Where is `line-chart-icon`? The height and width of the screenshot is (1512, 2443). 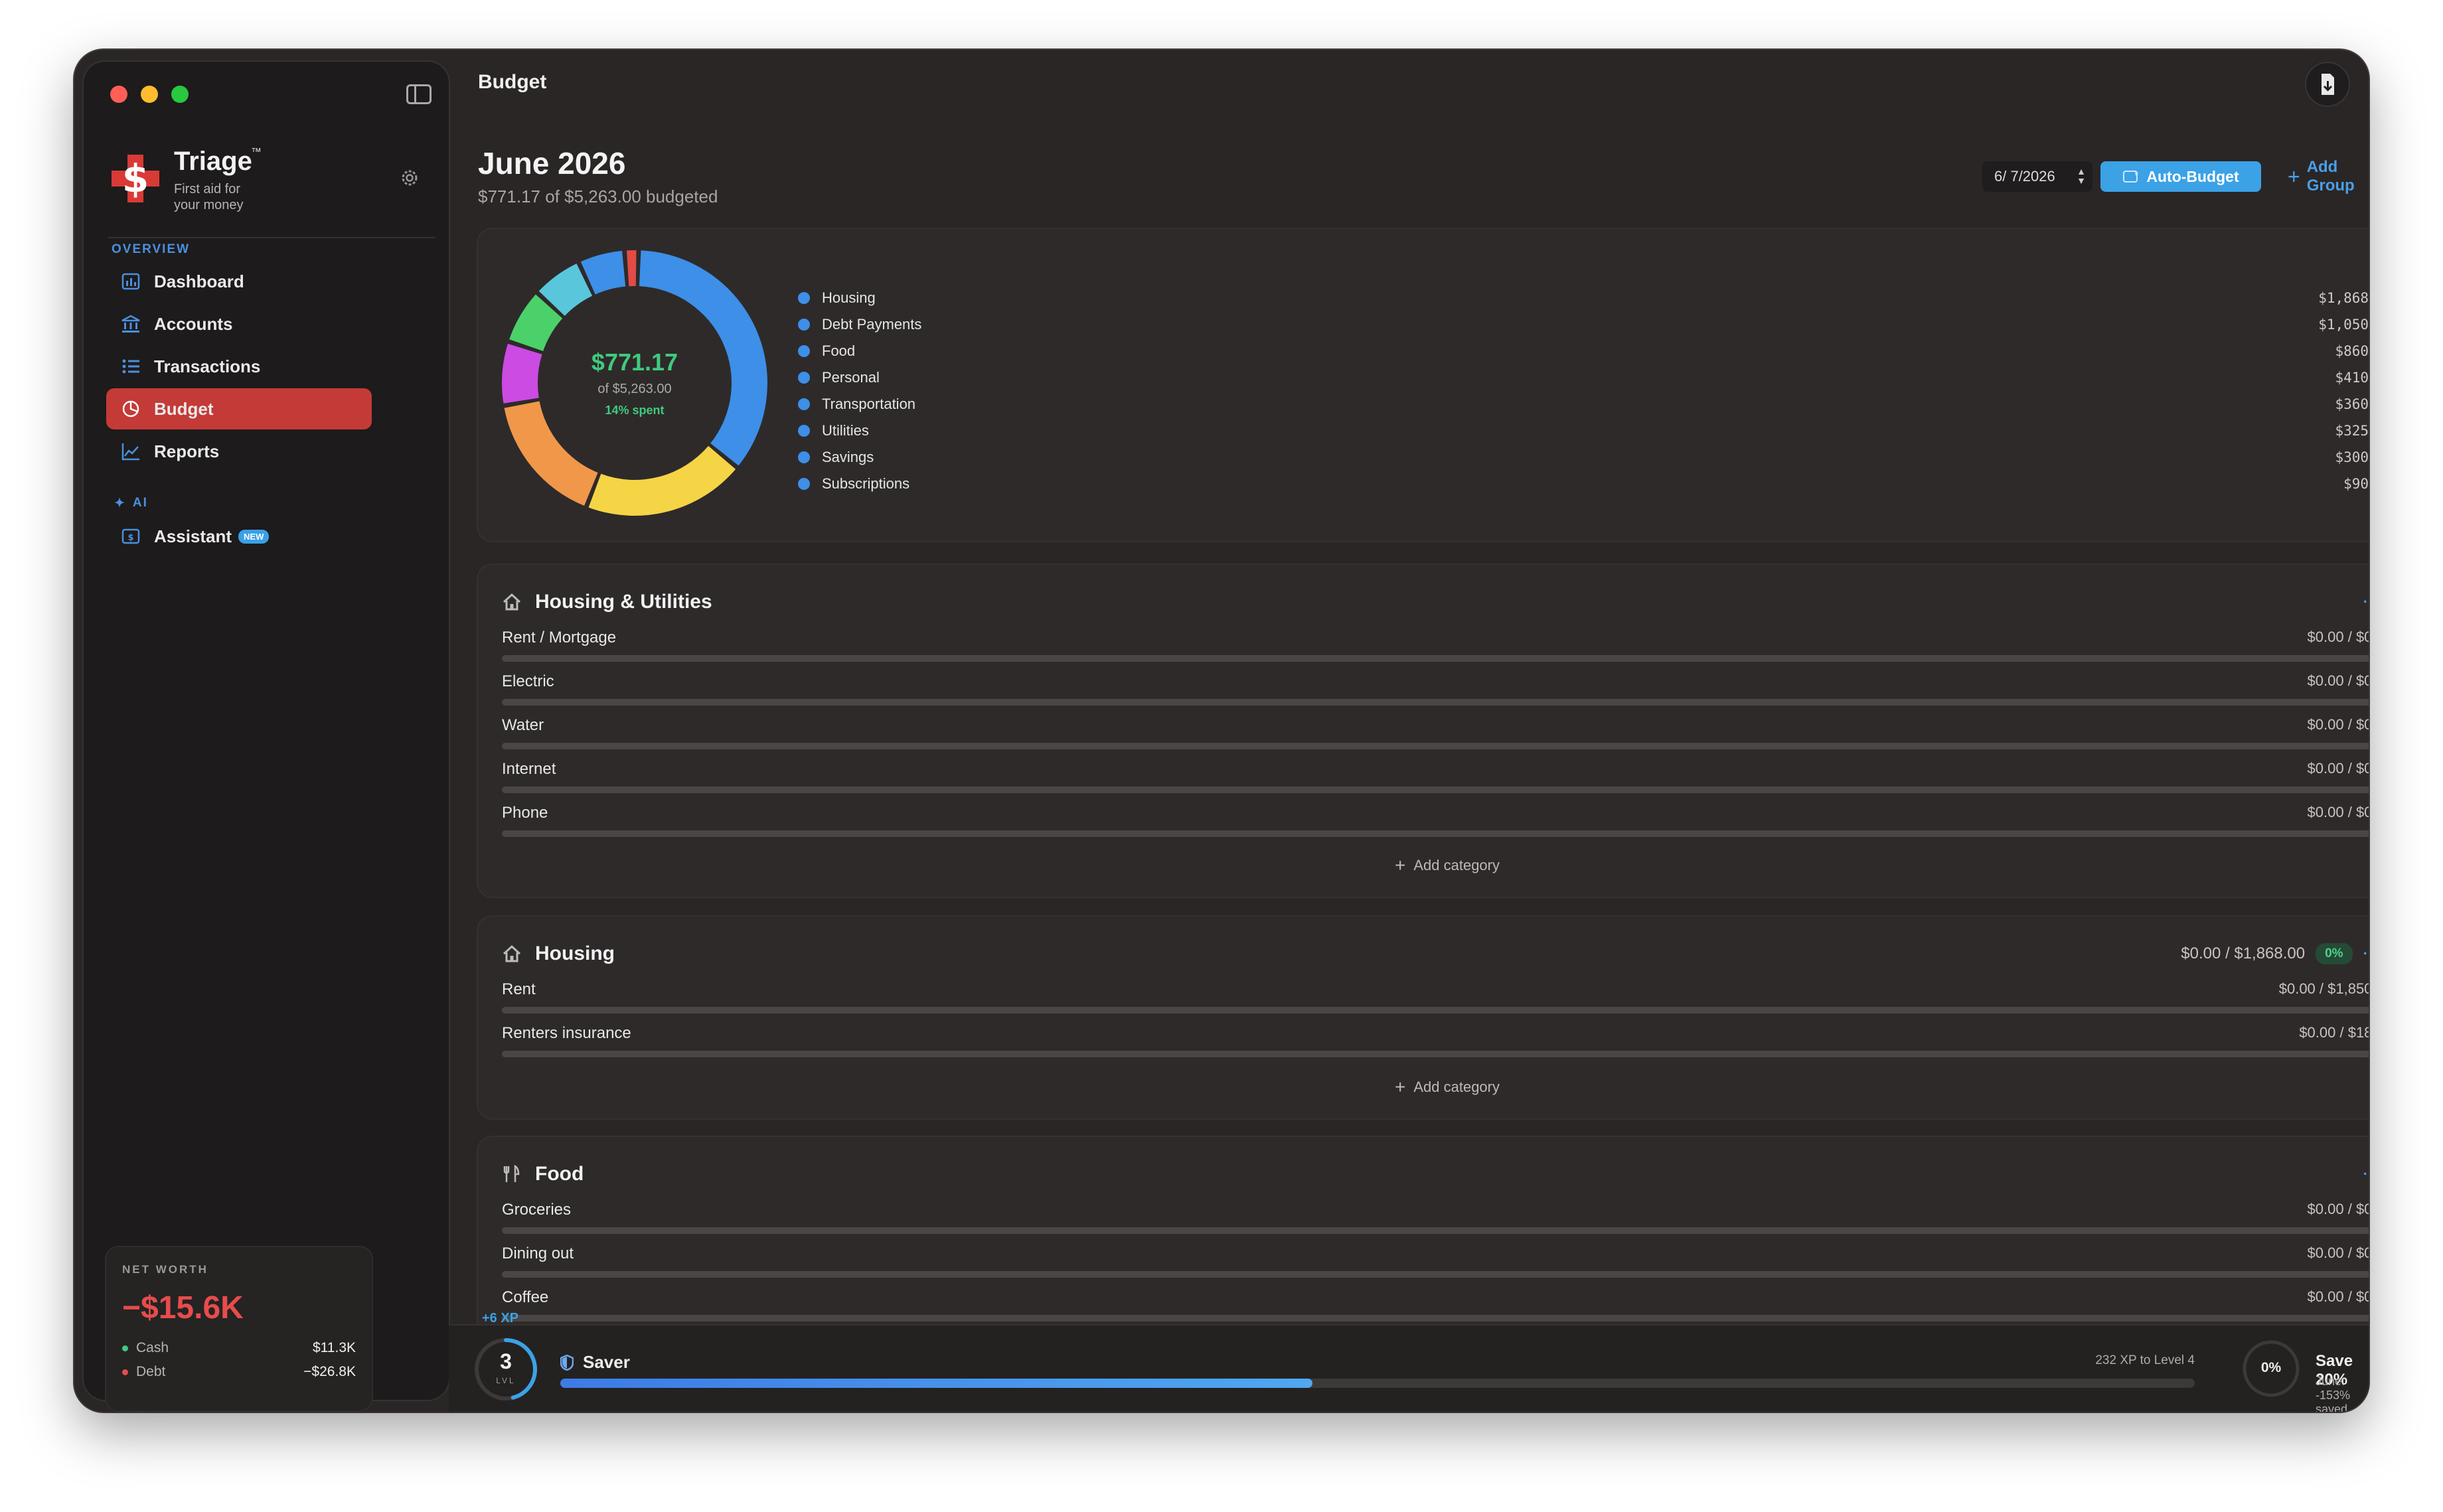
line-chart-icon is located at coordinates (130, 452).